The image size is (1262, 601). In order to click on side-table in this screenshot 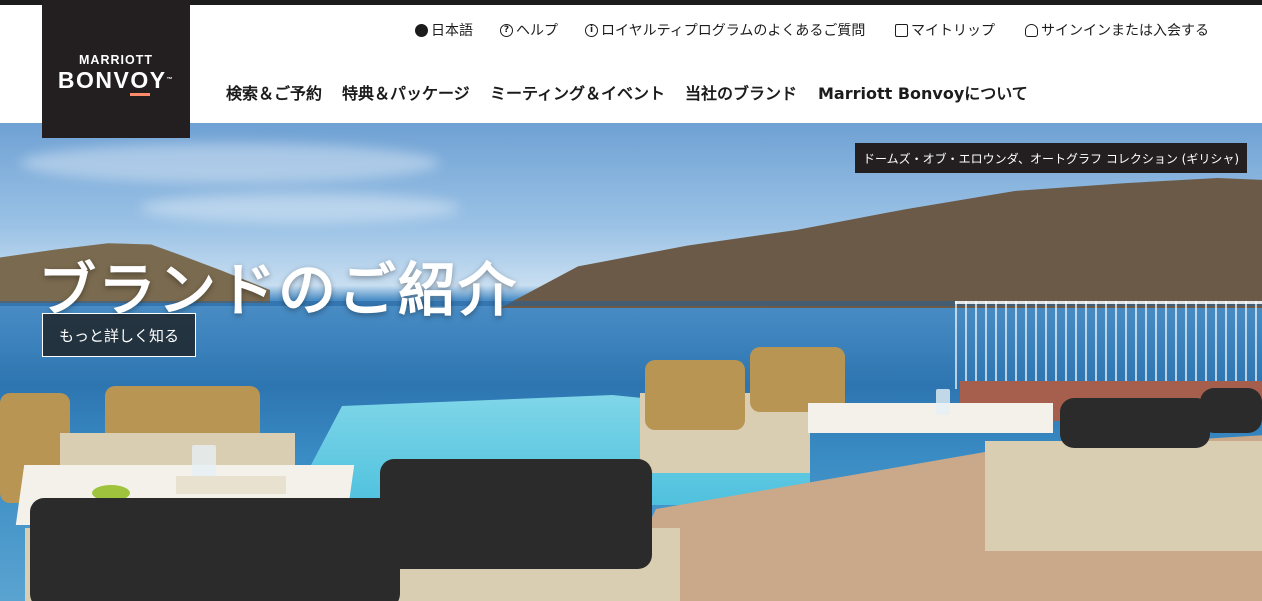, I will do `click(930, 418)`.